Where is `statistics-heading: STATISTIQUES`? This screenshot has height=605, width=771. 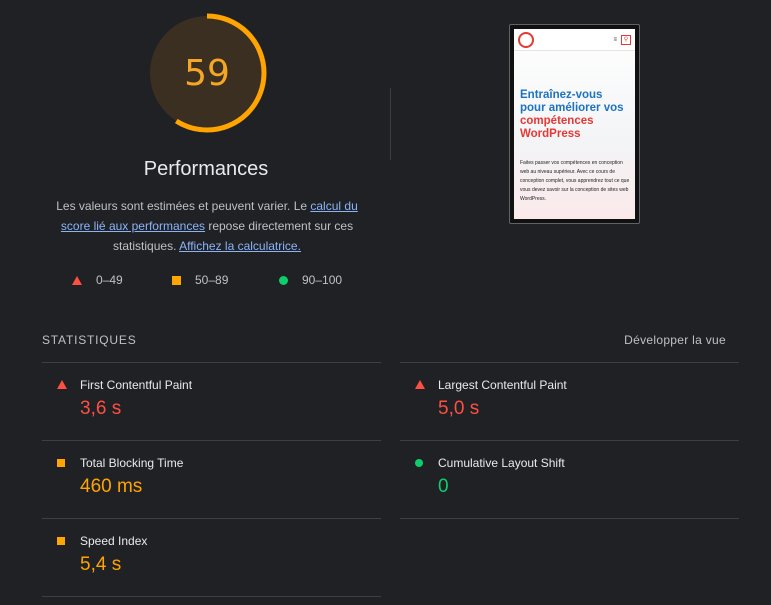 statistics-heading: STATISTIQUES is located at coordinates (89, 340).